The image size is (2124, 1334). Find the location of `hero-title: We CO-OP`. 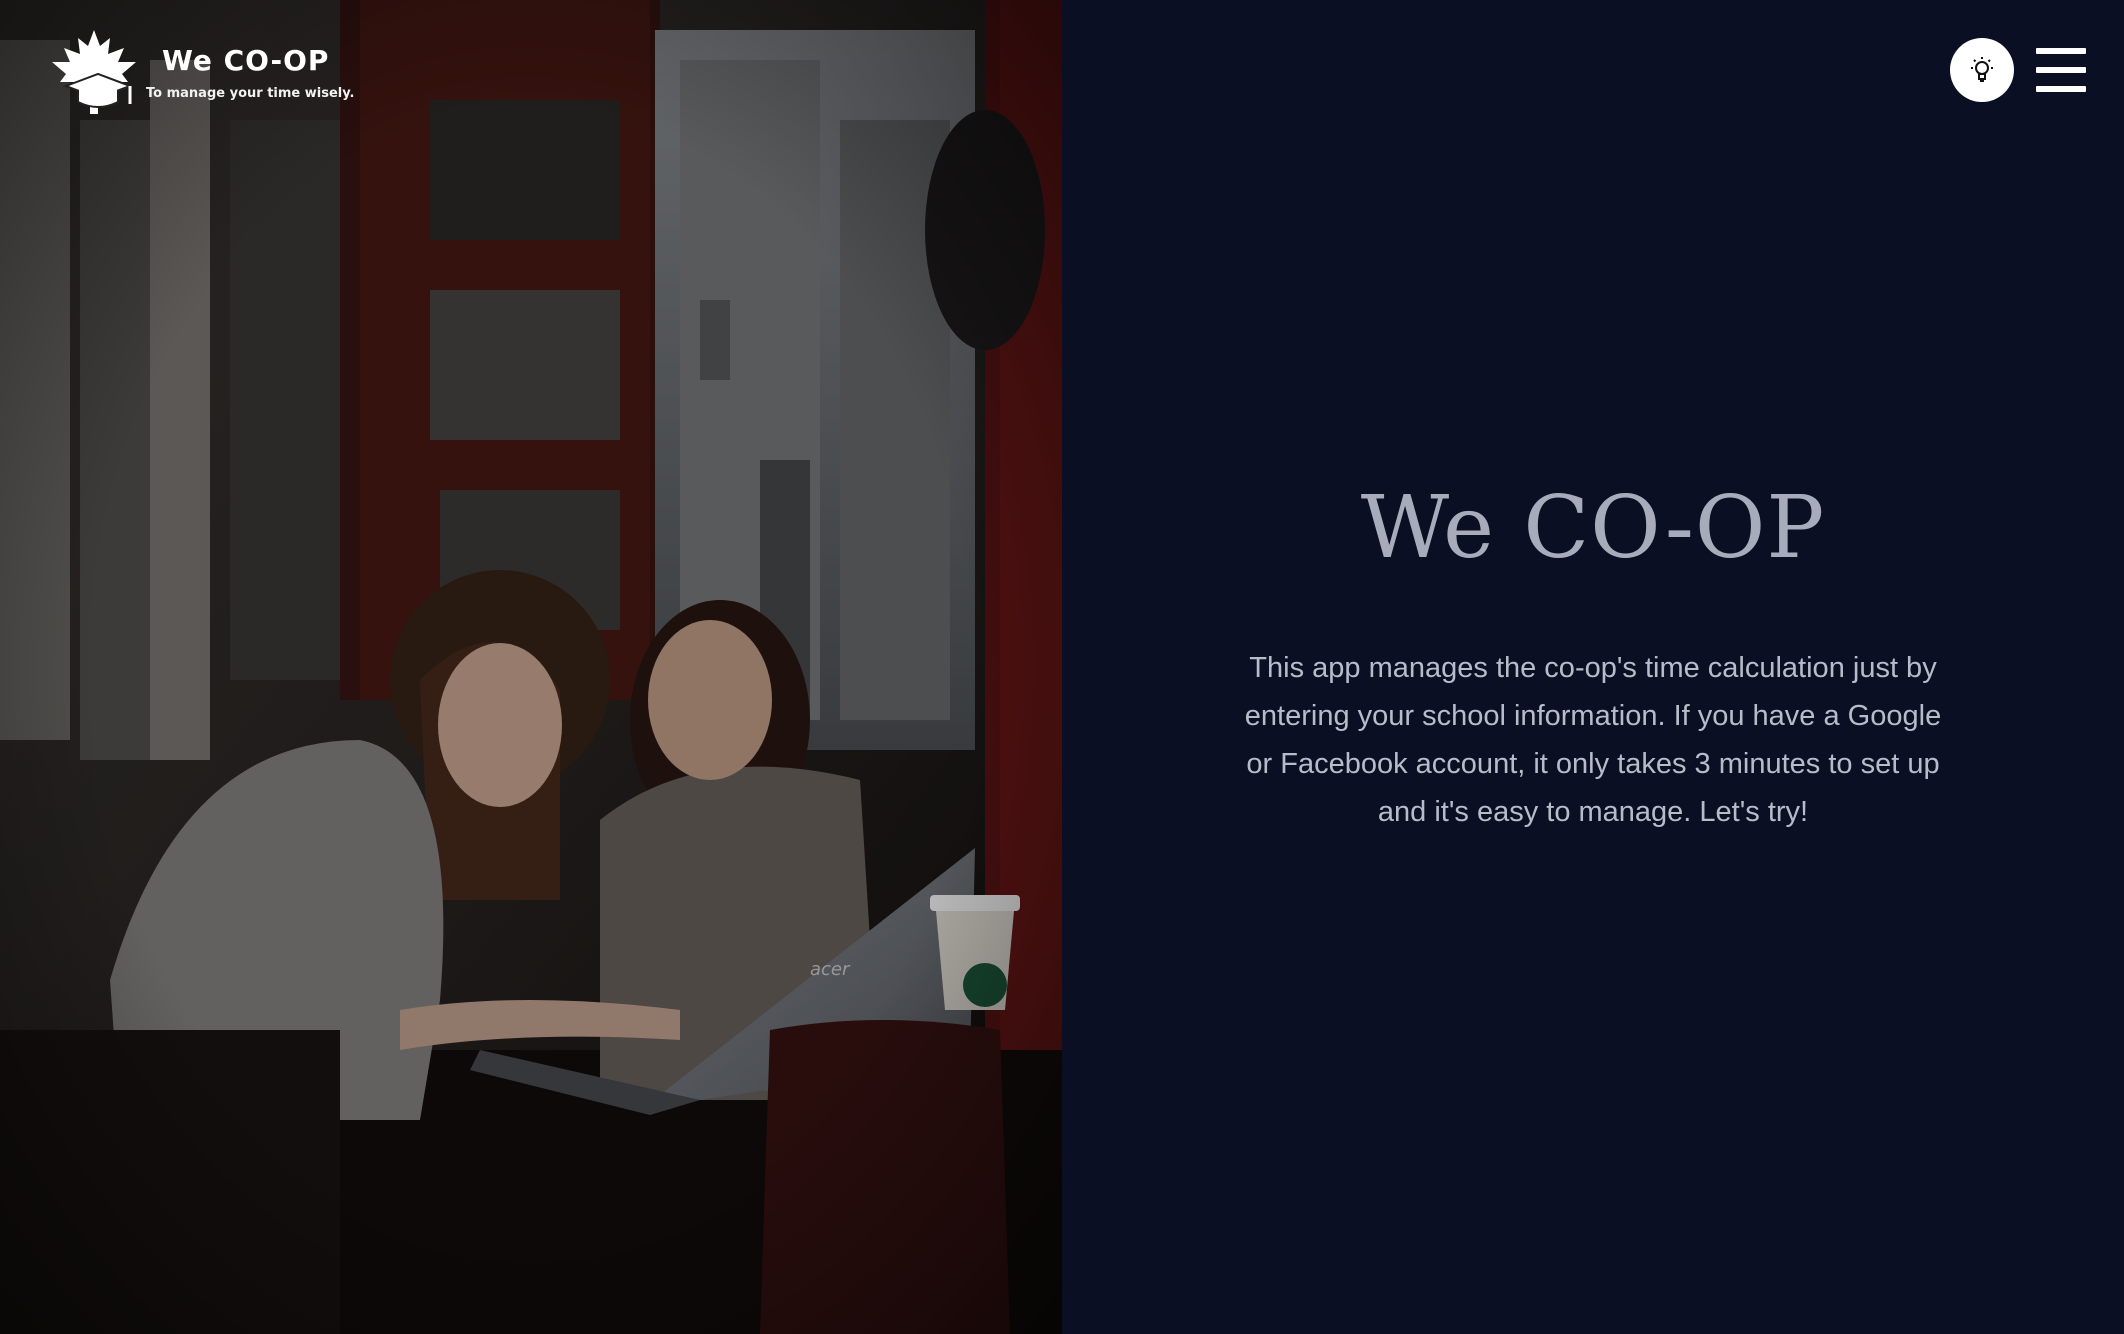

hero-title: We CO-OP is located at coordinates (1593, 528).